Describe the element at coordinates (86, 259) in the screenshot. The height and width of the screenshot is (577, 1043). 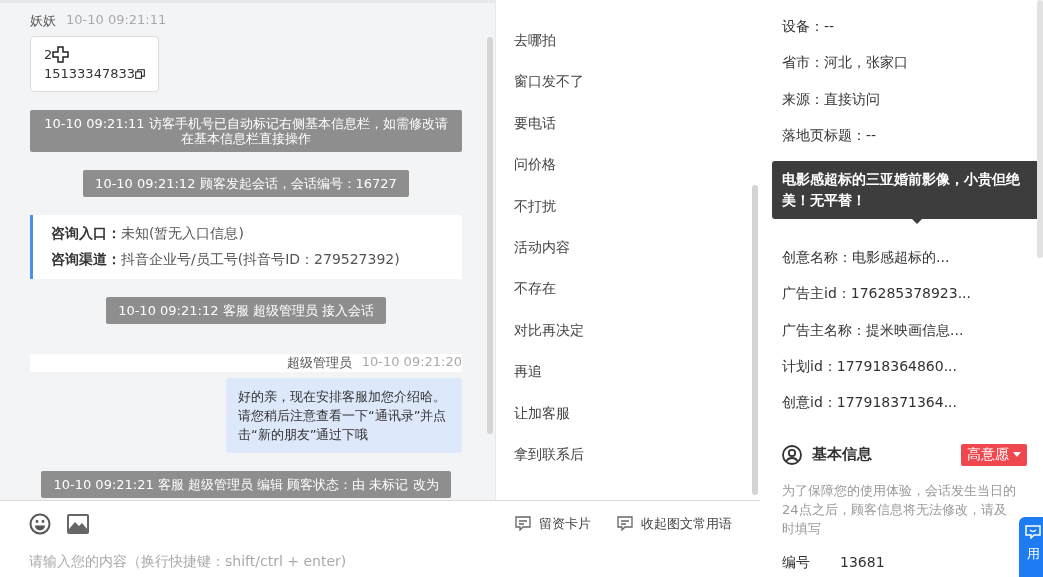
I see `info-label: 咨询渠道：` at that location.